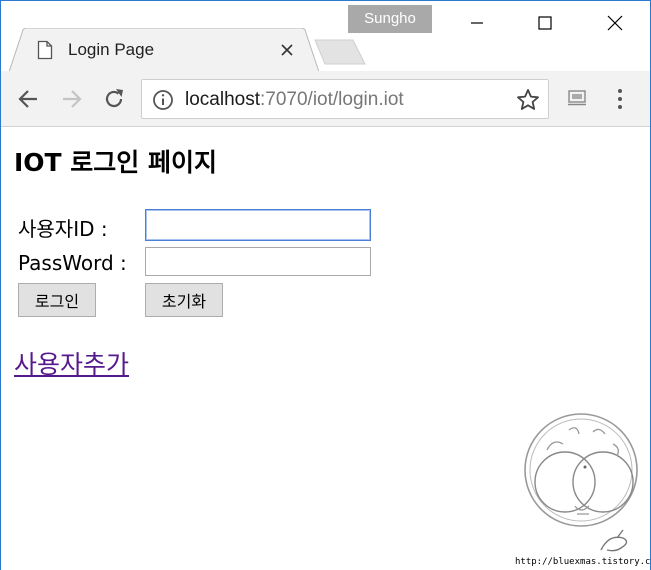  I want to click on reload-button, so click(114, 99).